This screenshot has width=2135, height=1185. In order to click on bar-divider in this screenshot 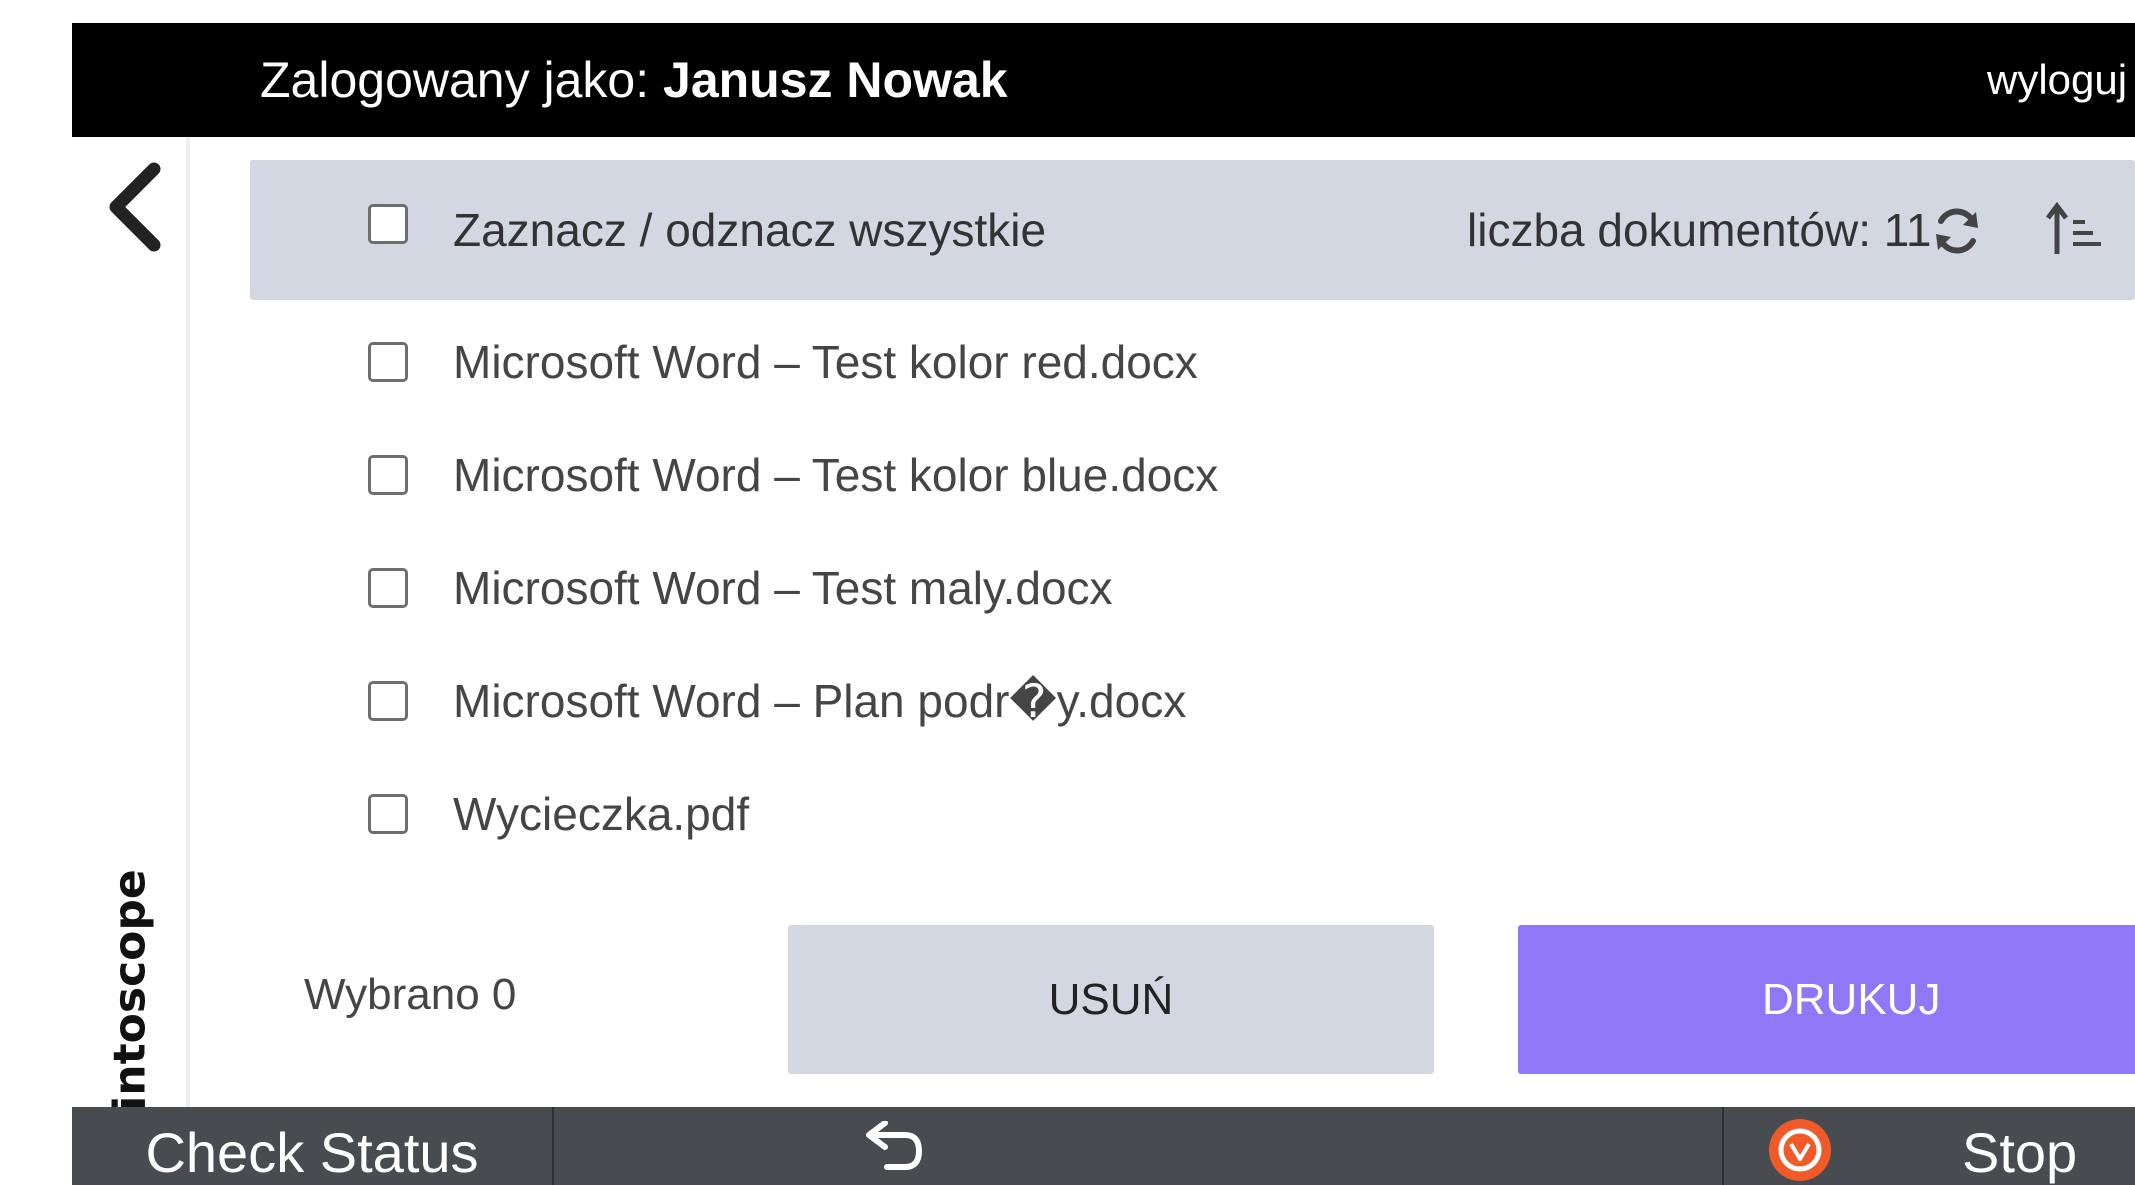, I will do `click(1723, 1146)`.